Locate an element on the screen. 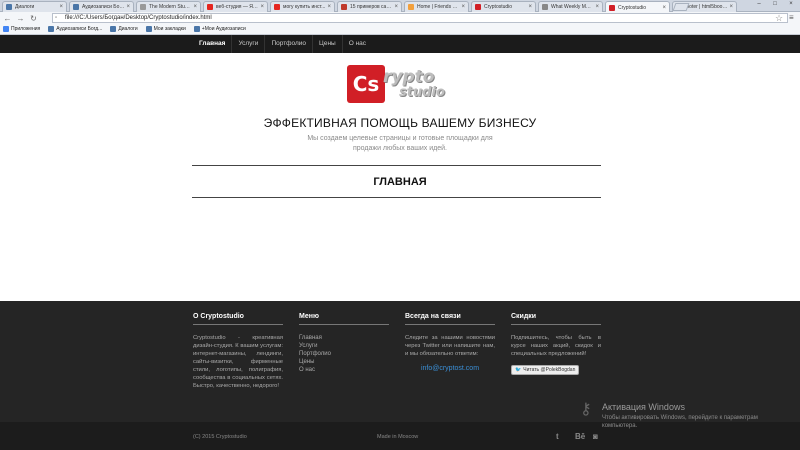 This screenshot has height=450, width=800. browser-tab: могу купить инст... × is located at coordinates (302, 6).